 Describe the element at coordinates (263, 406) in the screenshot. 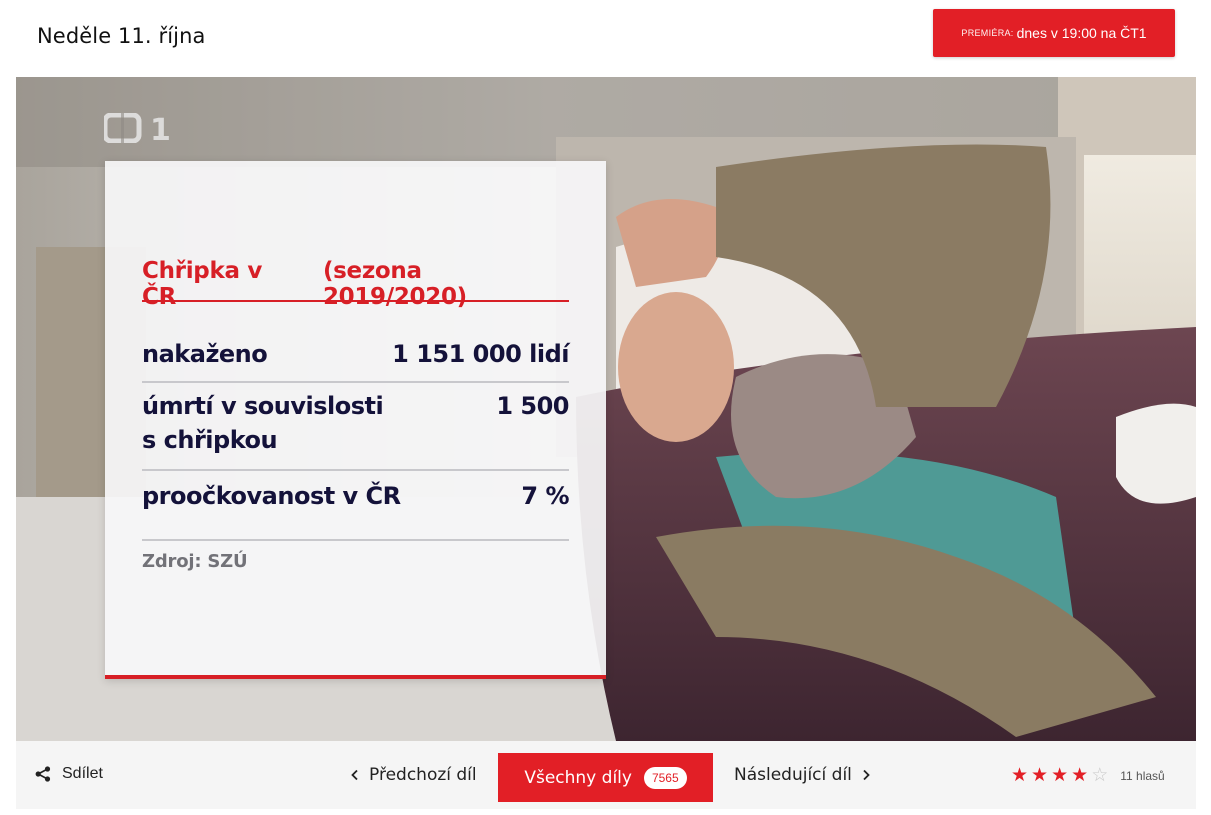

I see `stat-label-line1: úmrtí v souvislosti` at that location.